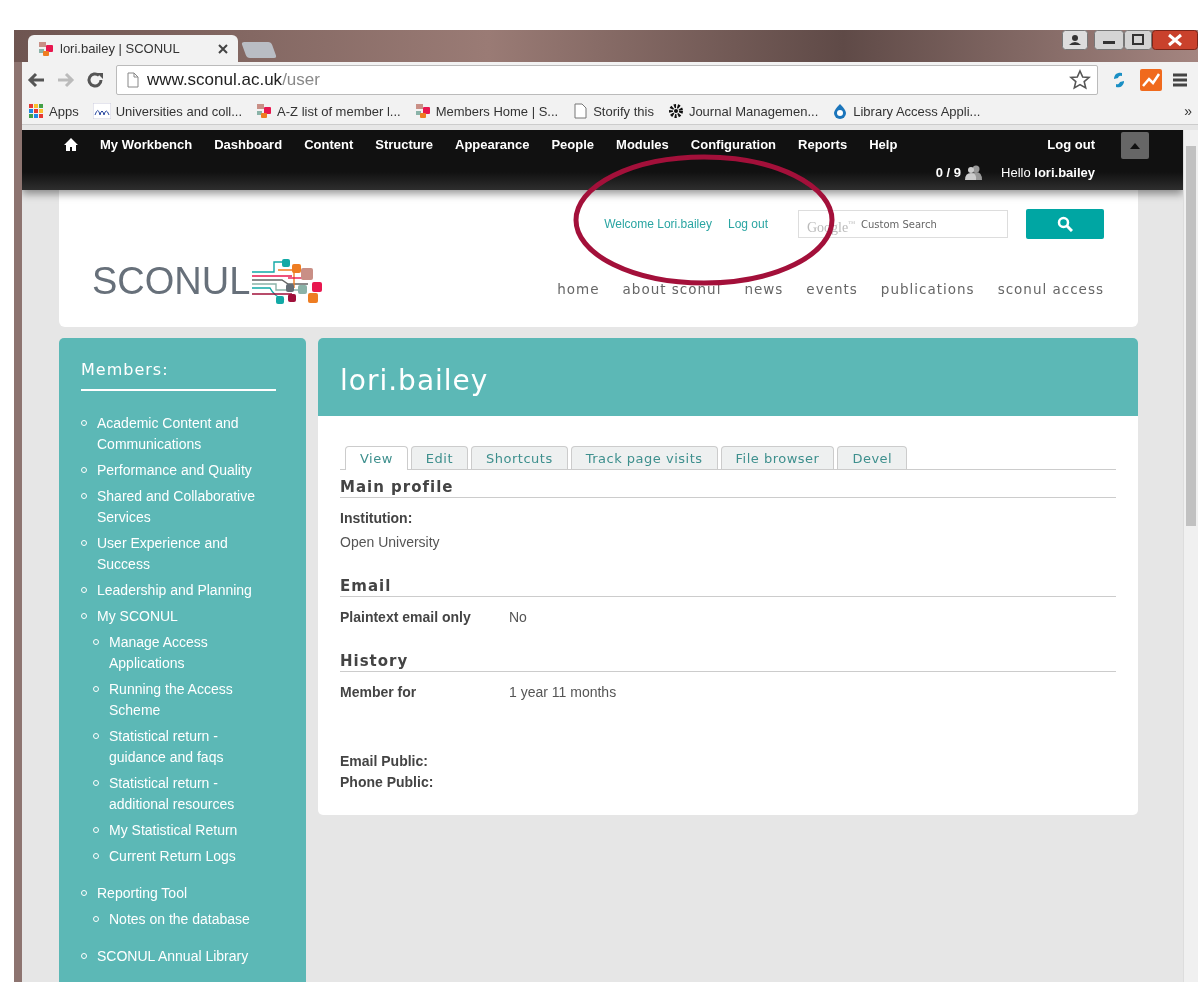 The height and width of the screenshot is (982, 1198). What do you see at coordinates (728, 488) in the screenshot?
I see `section-heading: Main profile` at bounding box center [728, 488].